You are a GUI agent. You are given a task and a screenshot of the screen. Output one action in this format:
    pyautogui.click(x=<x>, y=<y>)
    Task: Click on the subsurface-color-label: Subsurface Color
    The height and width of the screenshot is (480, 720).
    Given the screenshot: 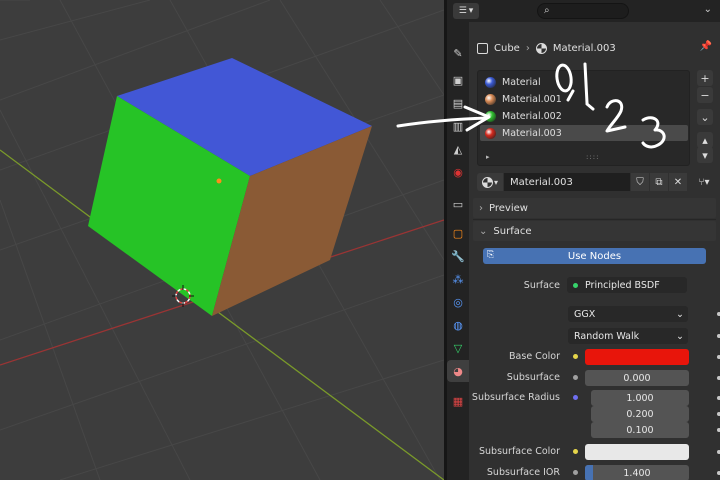 What is the action you would take?
    pyautogui.click(x=519, y=451)
    